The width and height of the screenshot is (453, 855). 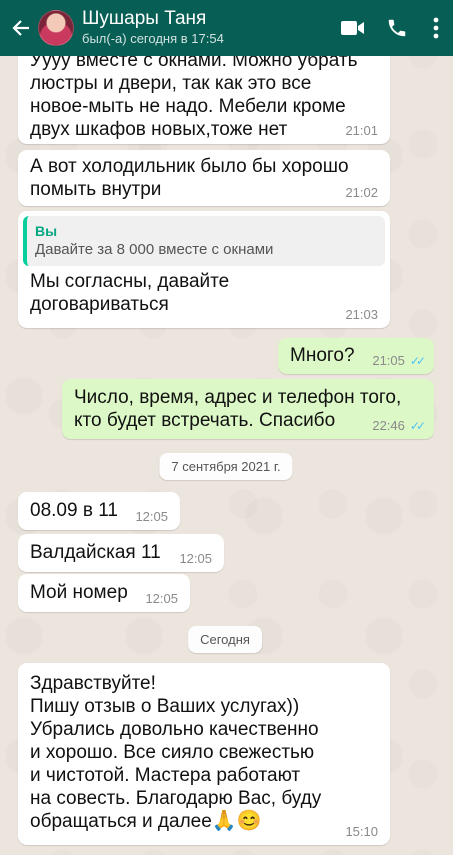 I want to click on contact-info: Шушары Таня был(-а) сегодня в 17:54, so click(x=206, y=28).